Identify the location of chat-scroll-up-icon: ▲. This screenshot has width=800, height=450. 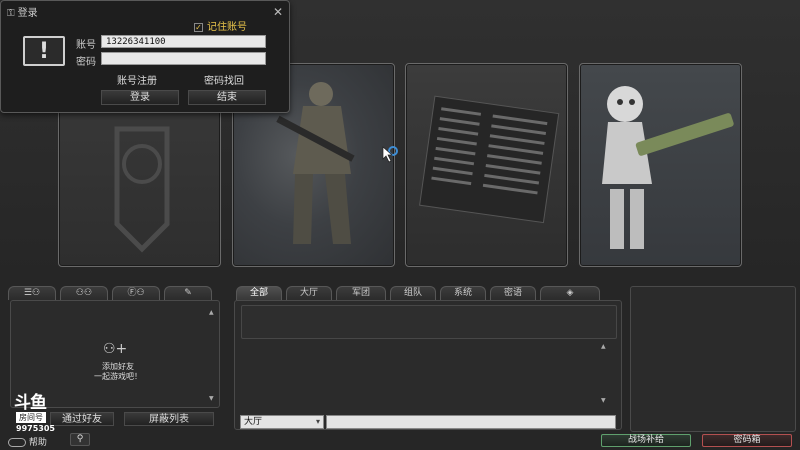
(603, 346).